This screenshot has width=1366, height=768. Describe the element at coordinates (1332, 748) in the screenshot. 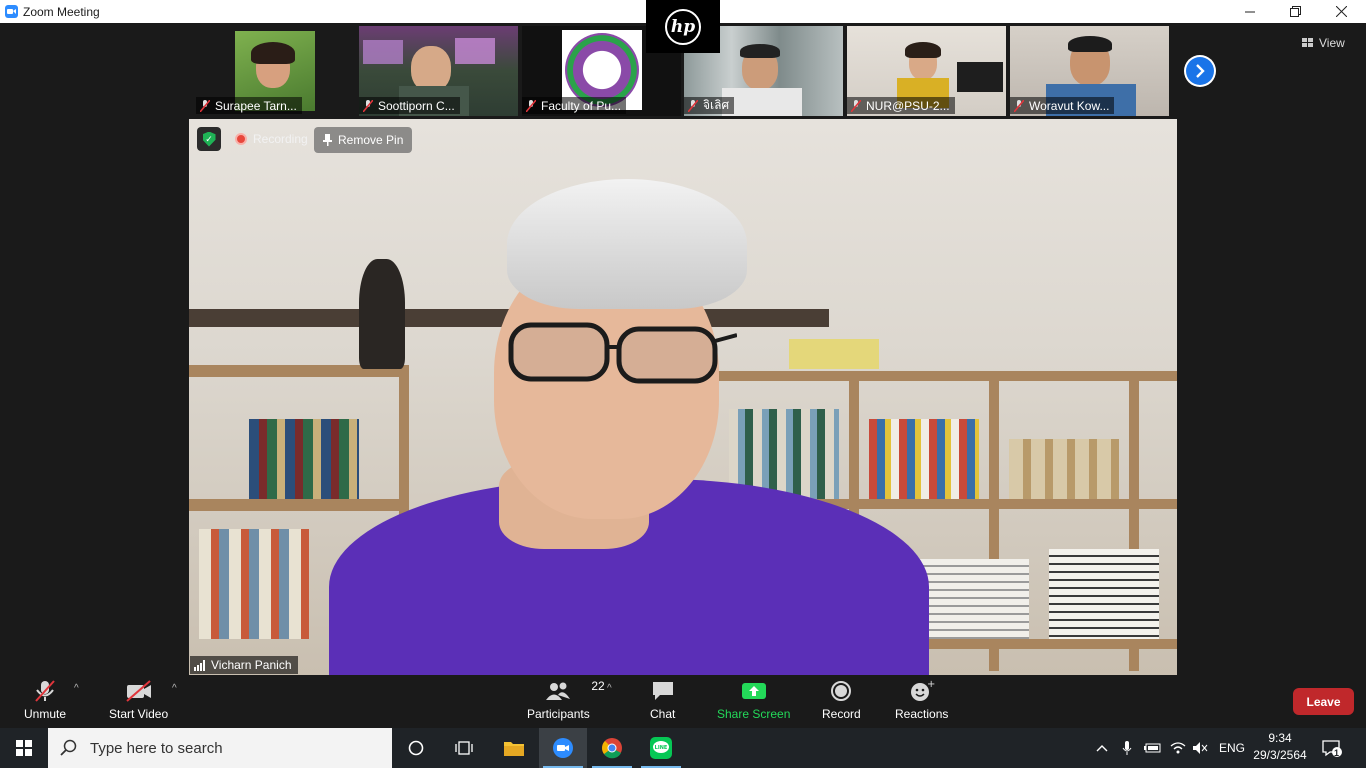

I see `action-center-button: 1` at that location.